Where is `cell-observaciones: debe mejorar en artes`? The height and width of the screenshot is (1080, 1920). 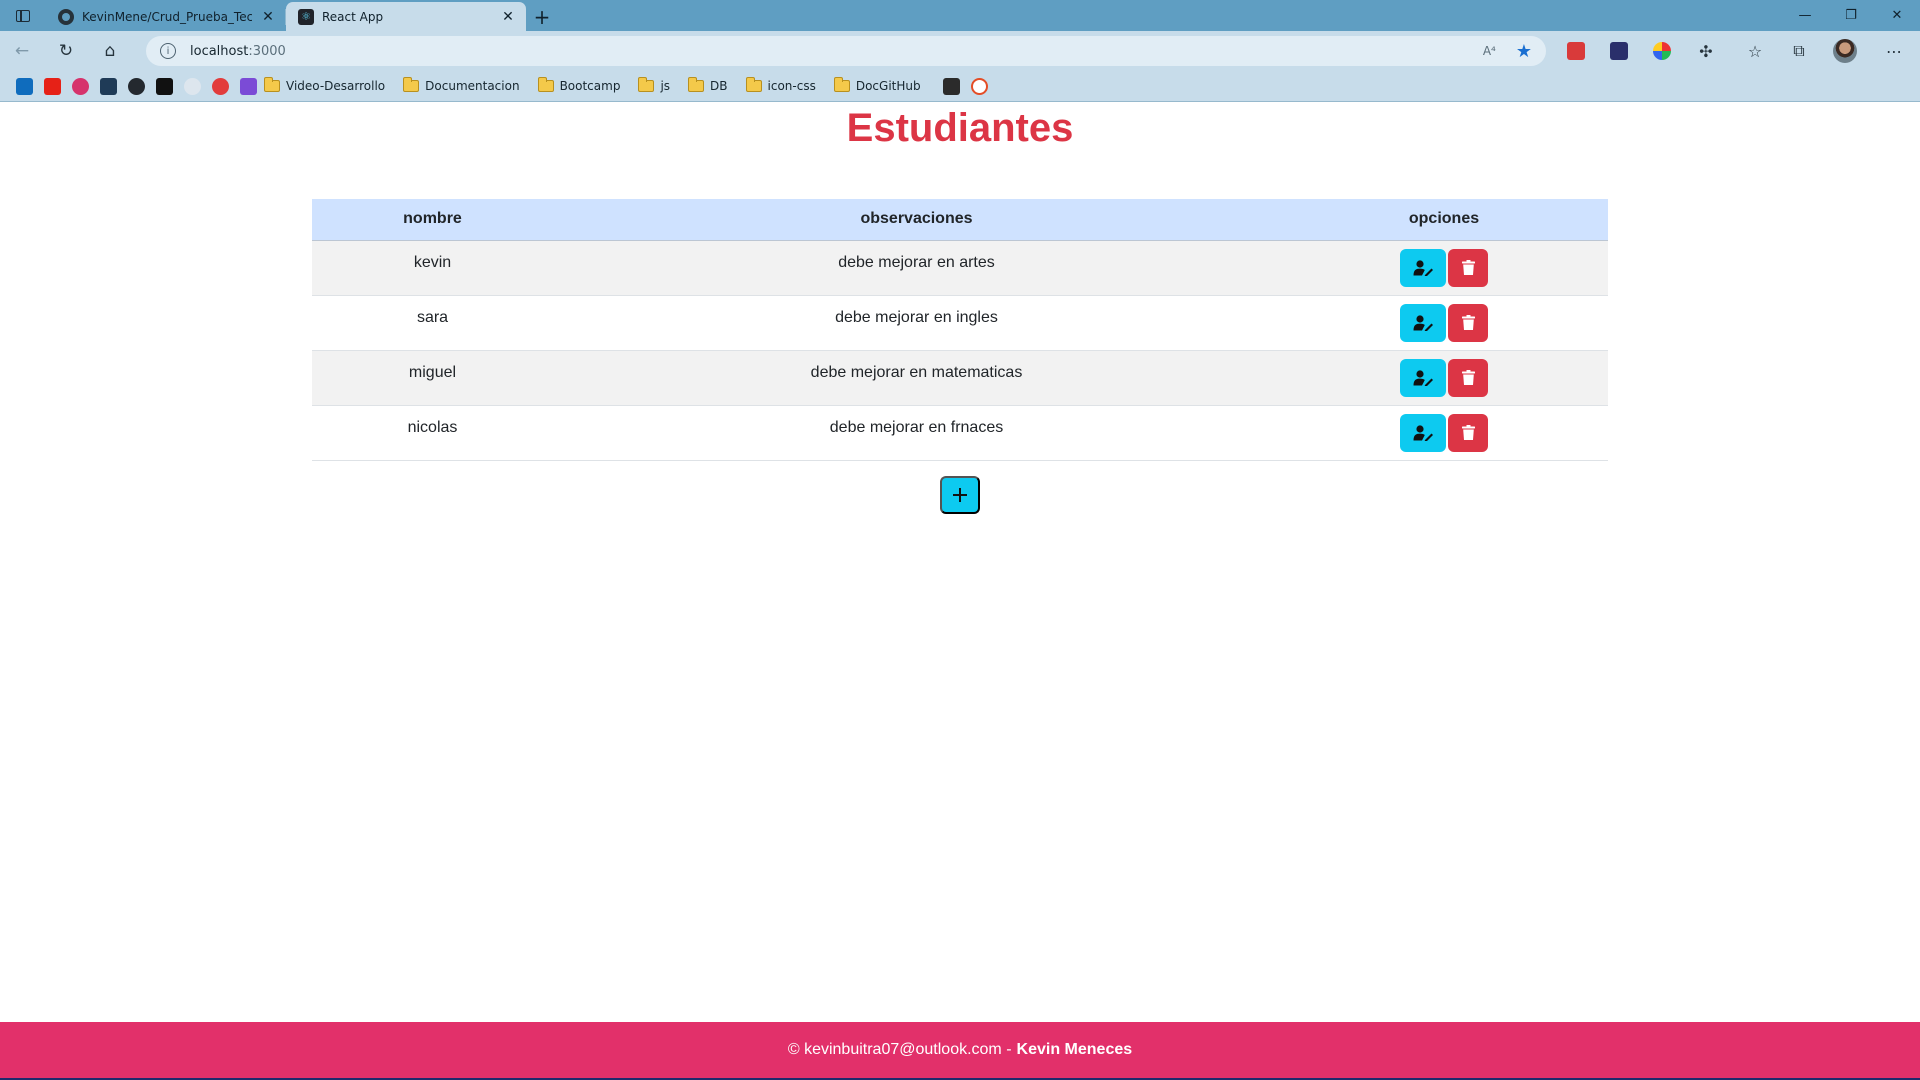 cell-observaciones: debe mejorar en artes is located at coordinates (916, 268).